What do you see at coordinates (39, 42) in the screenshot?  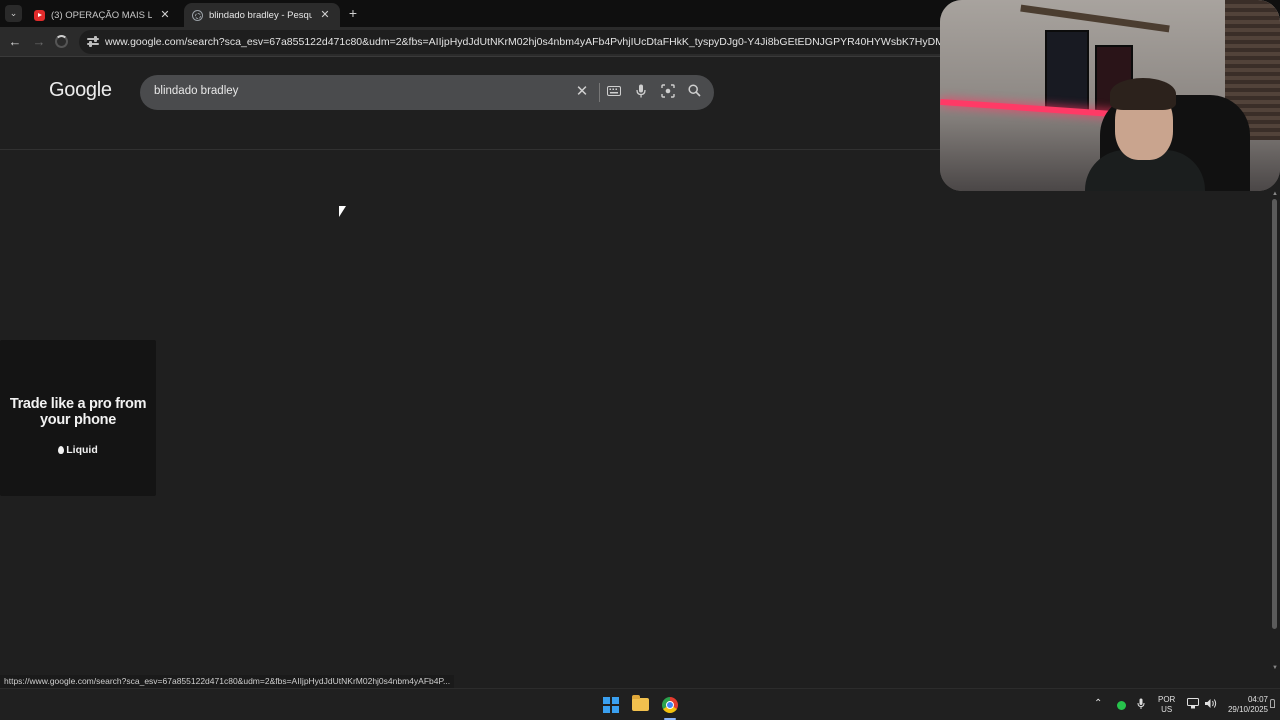 I see `forward-button: →` at bounding box center [39, 42].